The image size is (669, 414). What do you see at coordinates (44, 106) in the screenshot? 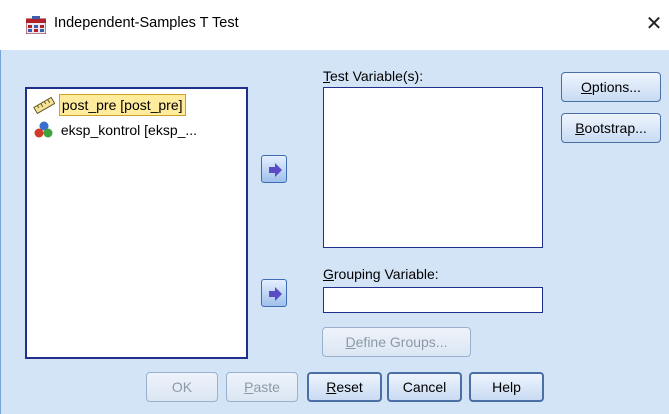
I see `scale-ruler-icon` at bounding box center [44, 106].